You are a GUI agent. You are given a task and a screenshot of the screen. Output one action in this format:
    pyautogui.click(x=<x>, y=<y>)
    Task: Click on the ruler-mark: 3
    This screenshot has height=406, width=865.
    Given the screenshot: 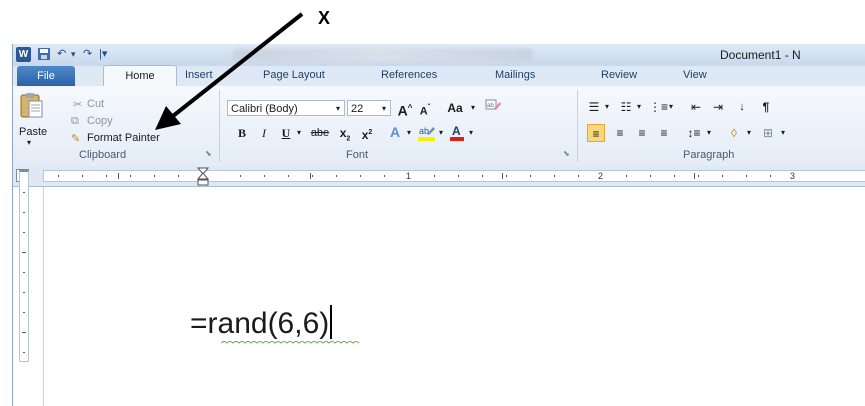 What is the action you would take?
    pyautogui.click(x=793, y=176)
    